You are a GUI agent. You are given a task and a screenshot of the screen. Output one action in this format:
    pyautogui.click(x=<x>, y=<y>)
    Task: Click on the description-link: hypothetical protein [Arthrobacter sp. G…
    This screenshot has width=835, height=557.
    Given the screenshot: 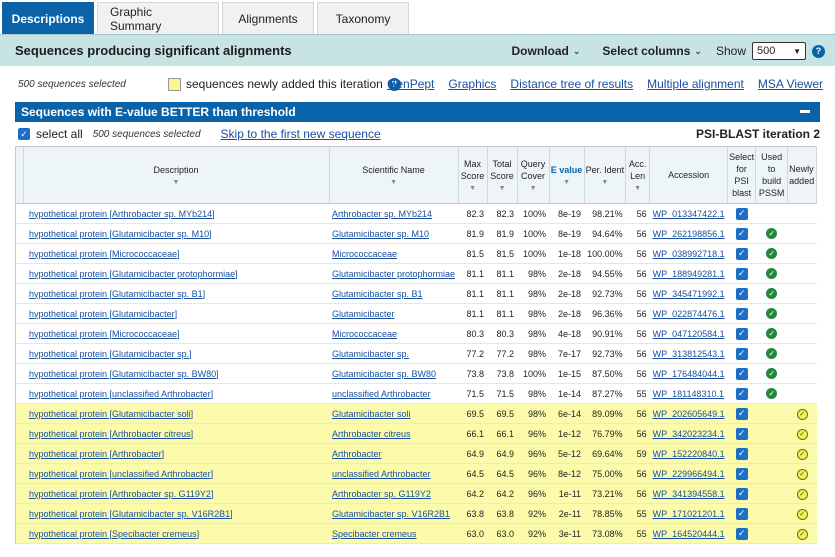 What is the action you would take?
    pyautogui.click(x=121, y=494)
    